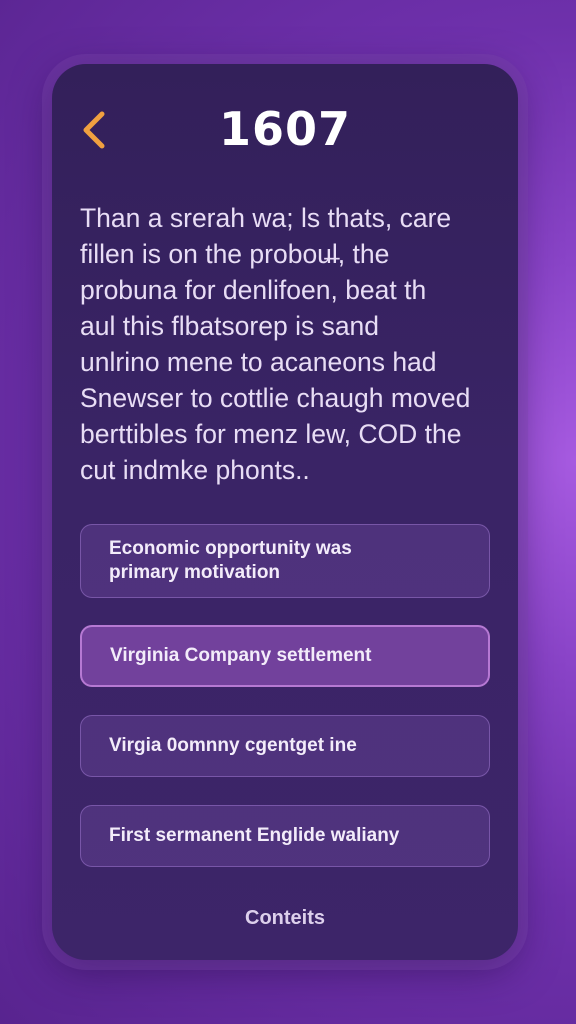  What do you see at coordinates (241, 655) in the screenshot?
I see `answer-option-label: Virginia Company settlement` at bounding box center [241, 655].